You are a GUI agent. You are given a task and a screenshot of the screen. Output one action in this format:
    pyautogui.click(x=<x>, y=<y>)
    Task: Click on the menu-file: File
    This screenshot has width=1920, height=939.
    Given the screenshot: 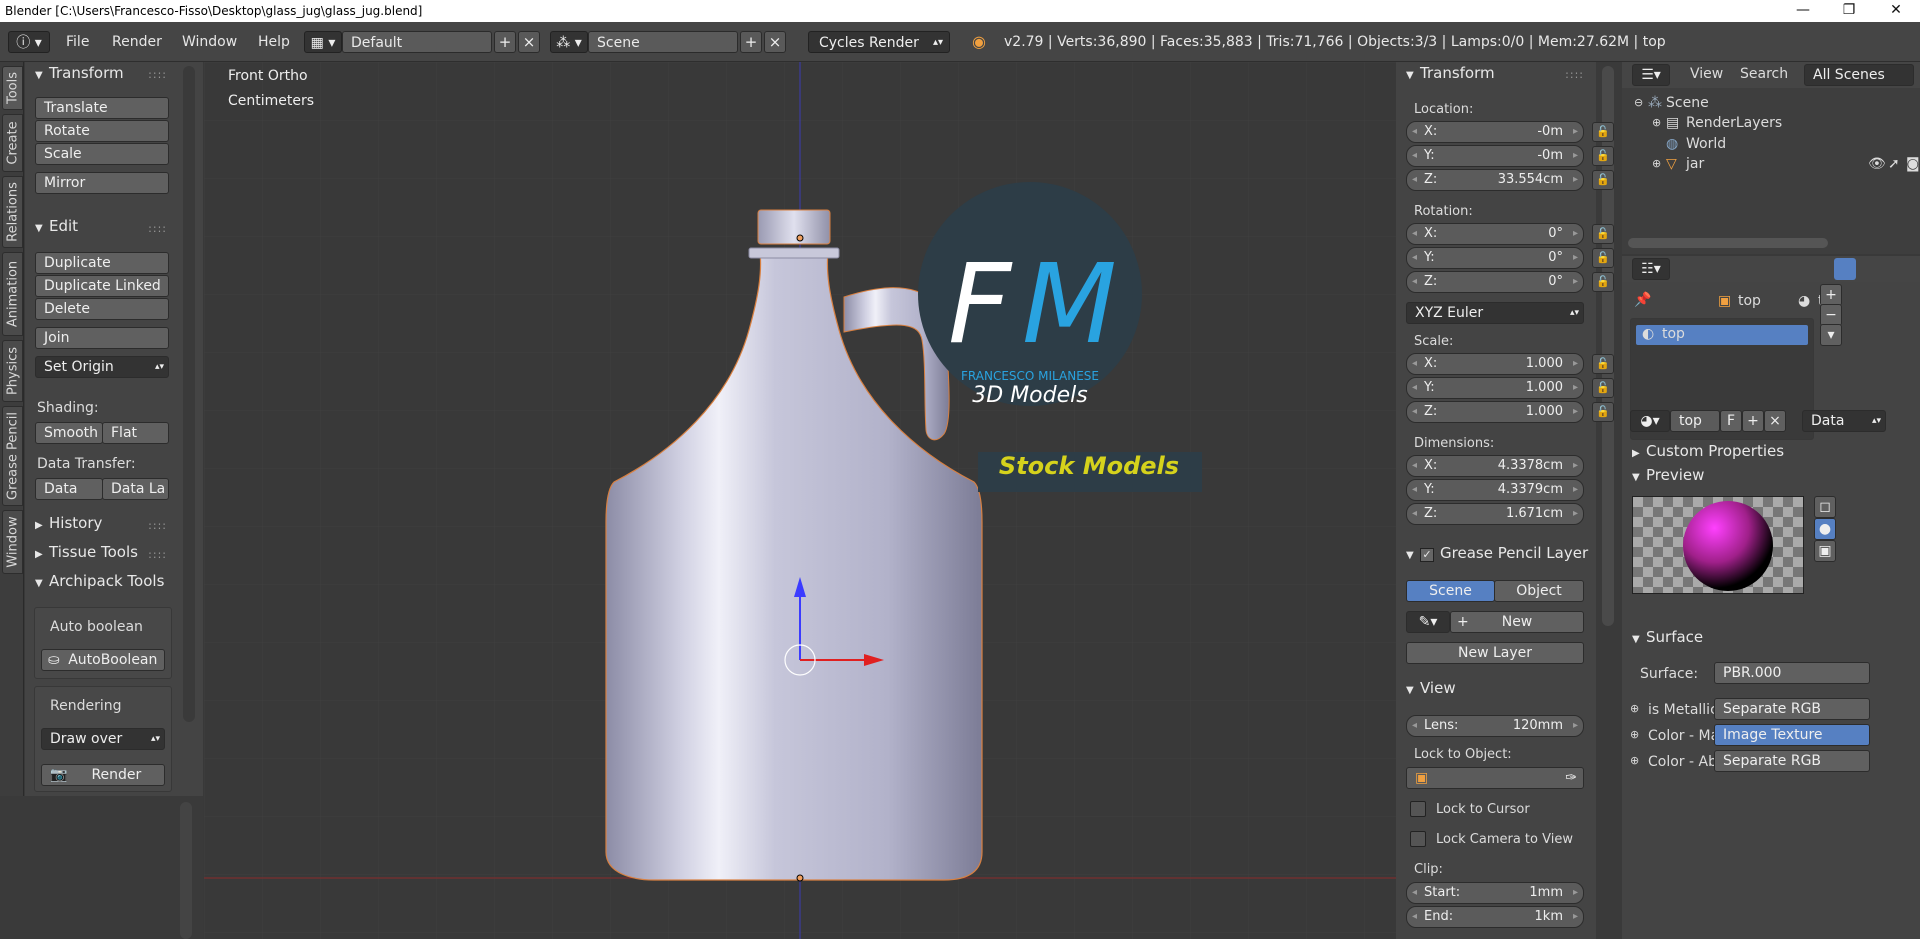 What is the action you would take?
    pyautogui.click(x=77, y=42)
    